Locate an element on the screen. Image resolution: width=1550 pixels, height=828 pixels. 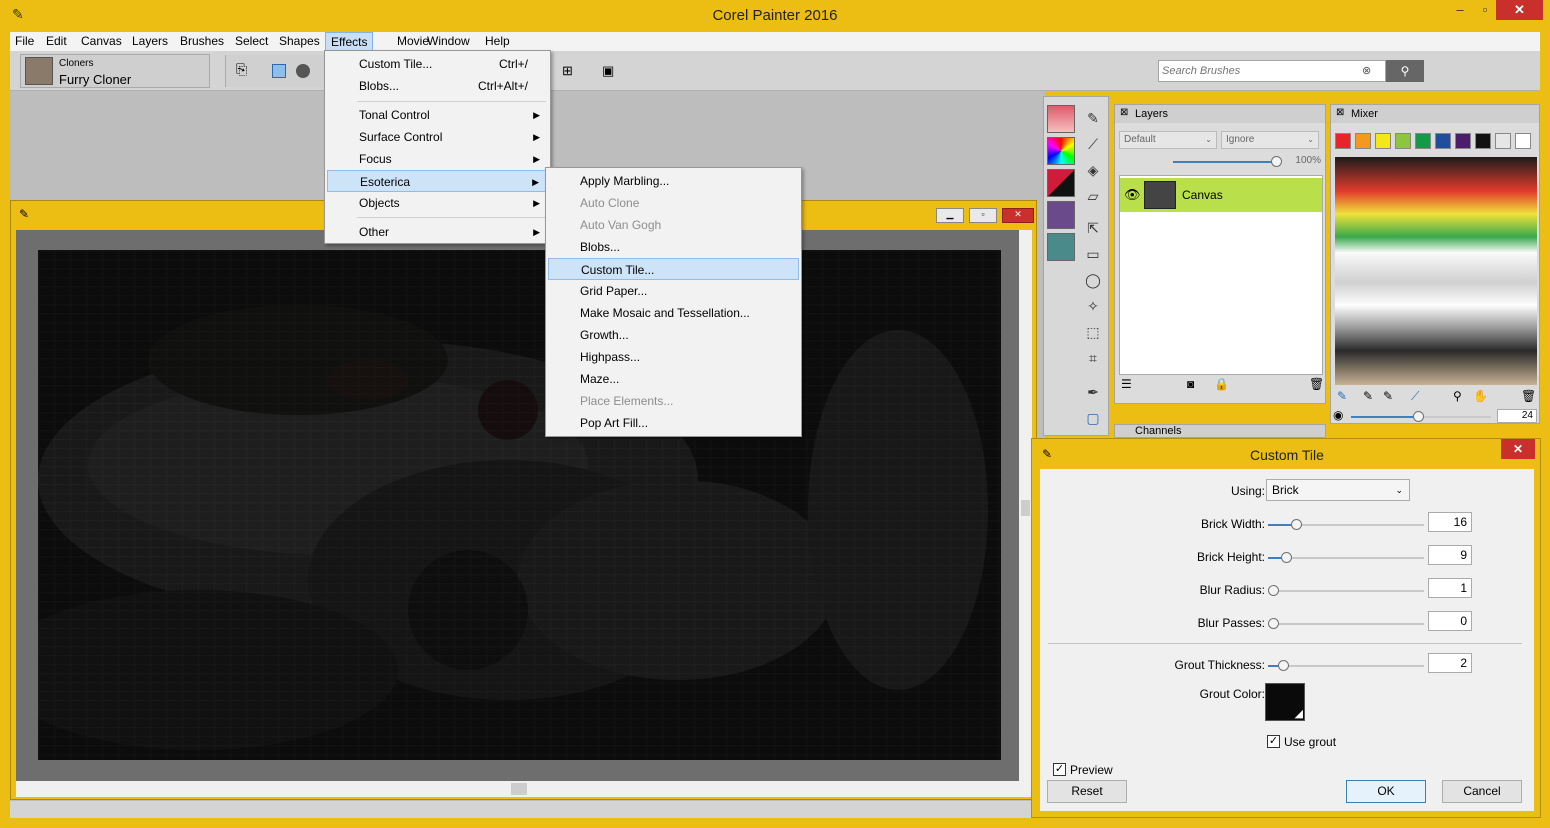
menu-layers: Layers is located at coordinates (150, 41).